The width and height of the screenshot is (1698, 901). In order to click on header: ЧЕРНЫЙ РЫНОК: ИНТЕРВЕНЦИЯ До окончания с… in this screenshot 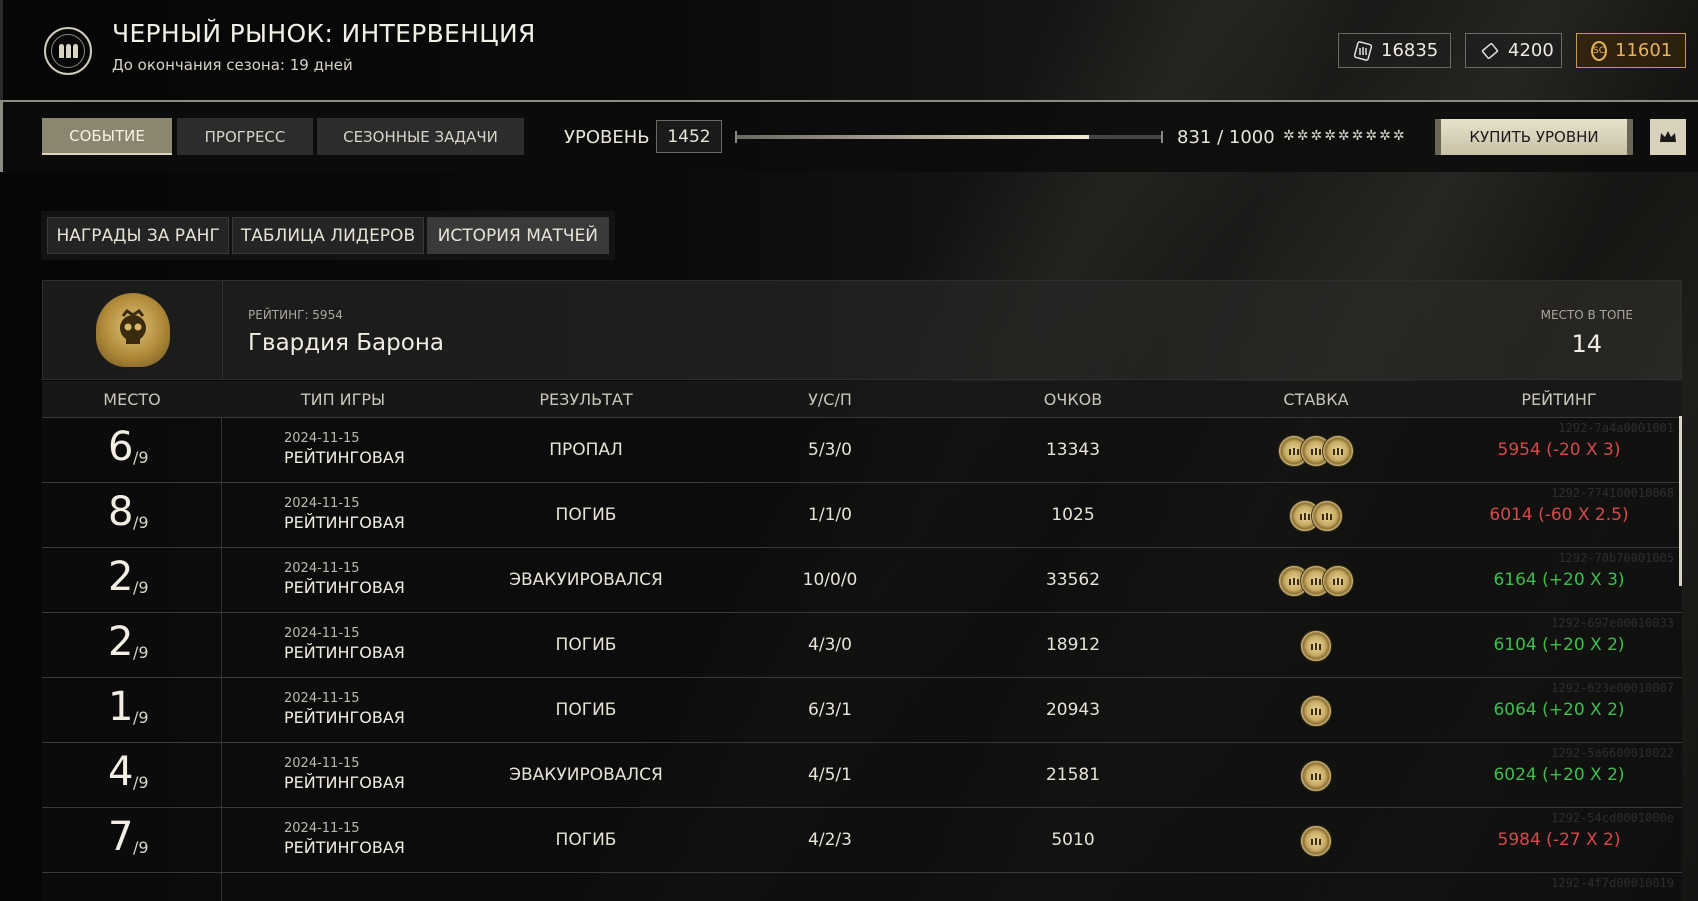, I will do `click(849, 50)`.